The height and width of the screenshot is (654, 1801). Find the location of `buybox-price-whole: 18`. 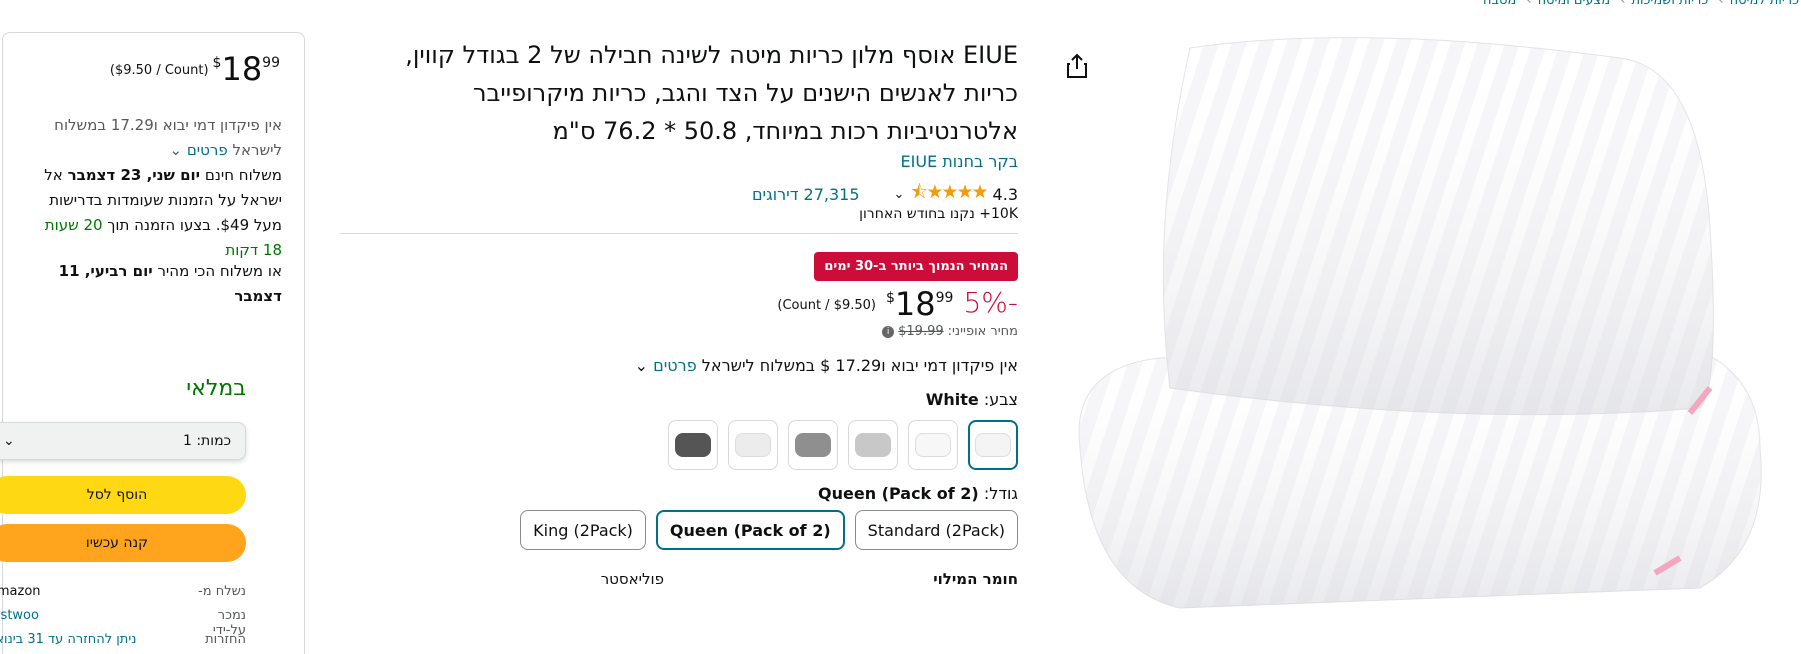

buybox-price-whole: 18 is located at coordinates (242, 69).